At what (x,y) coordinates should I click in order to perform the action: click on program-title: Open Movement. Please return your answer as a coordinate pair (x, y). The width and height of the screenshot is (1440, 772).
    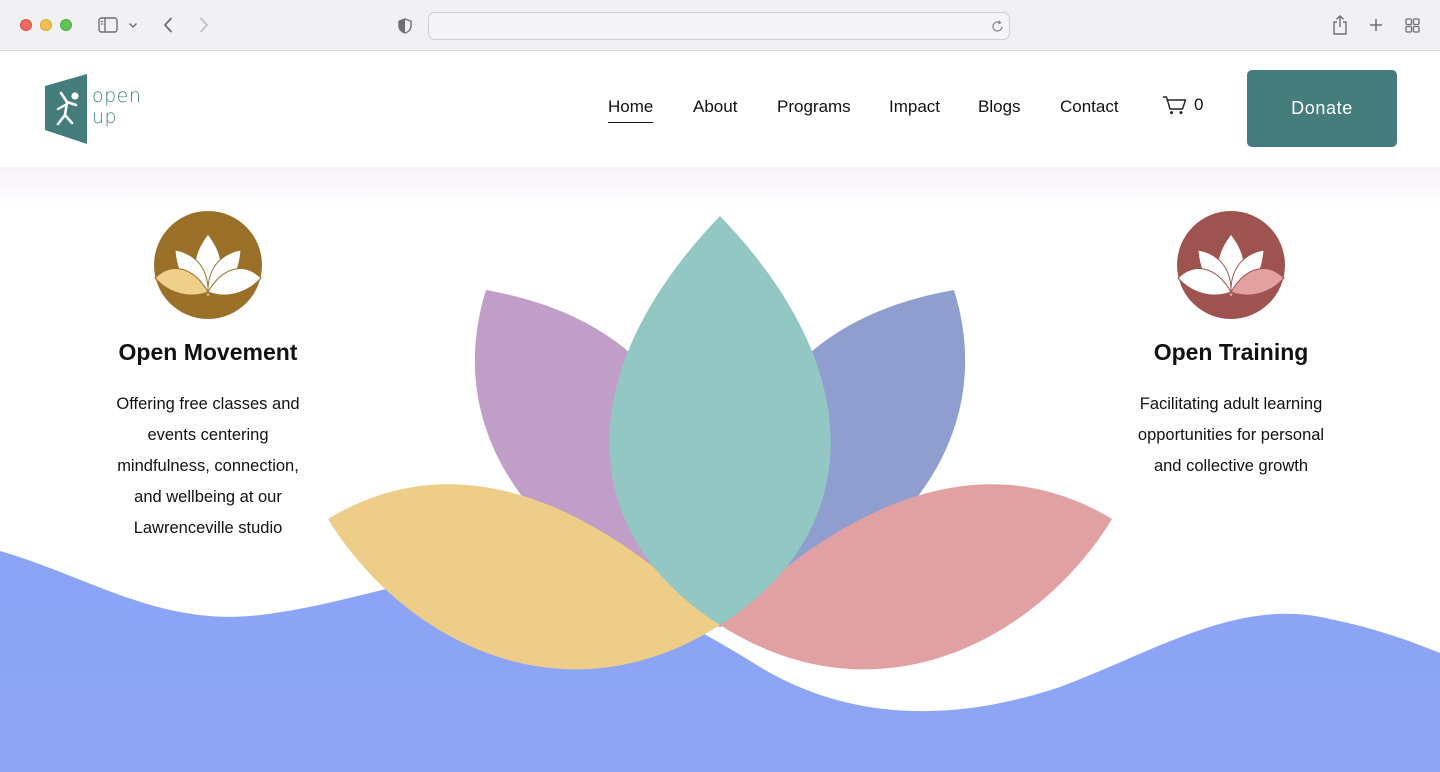
    Looking at the image, I should click on (208, 352).